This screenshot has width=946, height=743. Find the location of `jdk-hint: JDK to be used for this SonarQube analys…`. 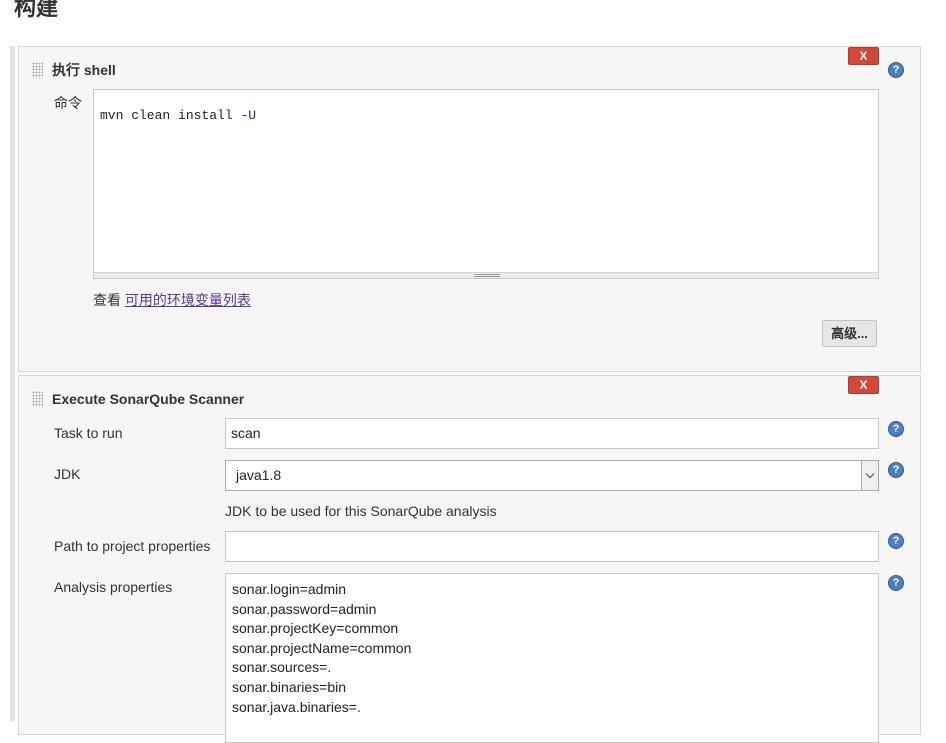

jdk-hint: JDK to be used for this SonarQube analys… is located at coordinates (361, 511).